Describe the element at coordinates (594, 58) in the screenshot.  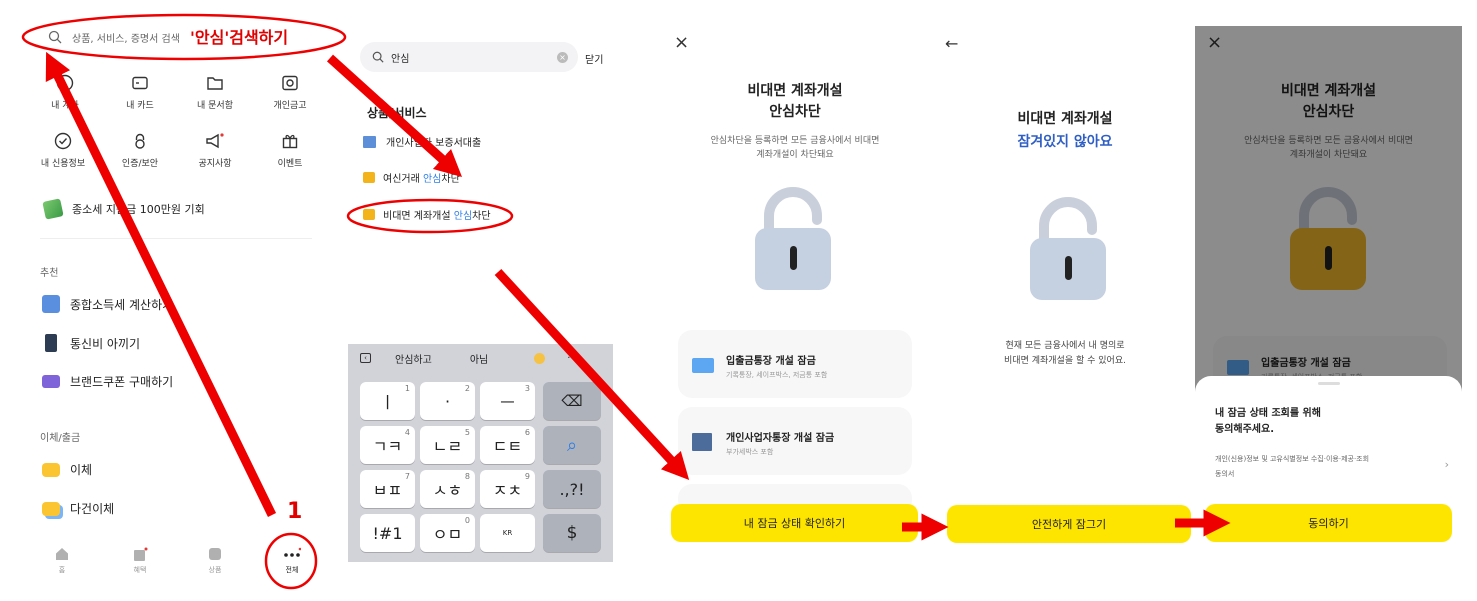
I see `close-button: 닫기` at that location.